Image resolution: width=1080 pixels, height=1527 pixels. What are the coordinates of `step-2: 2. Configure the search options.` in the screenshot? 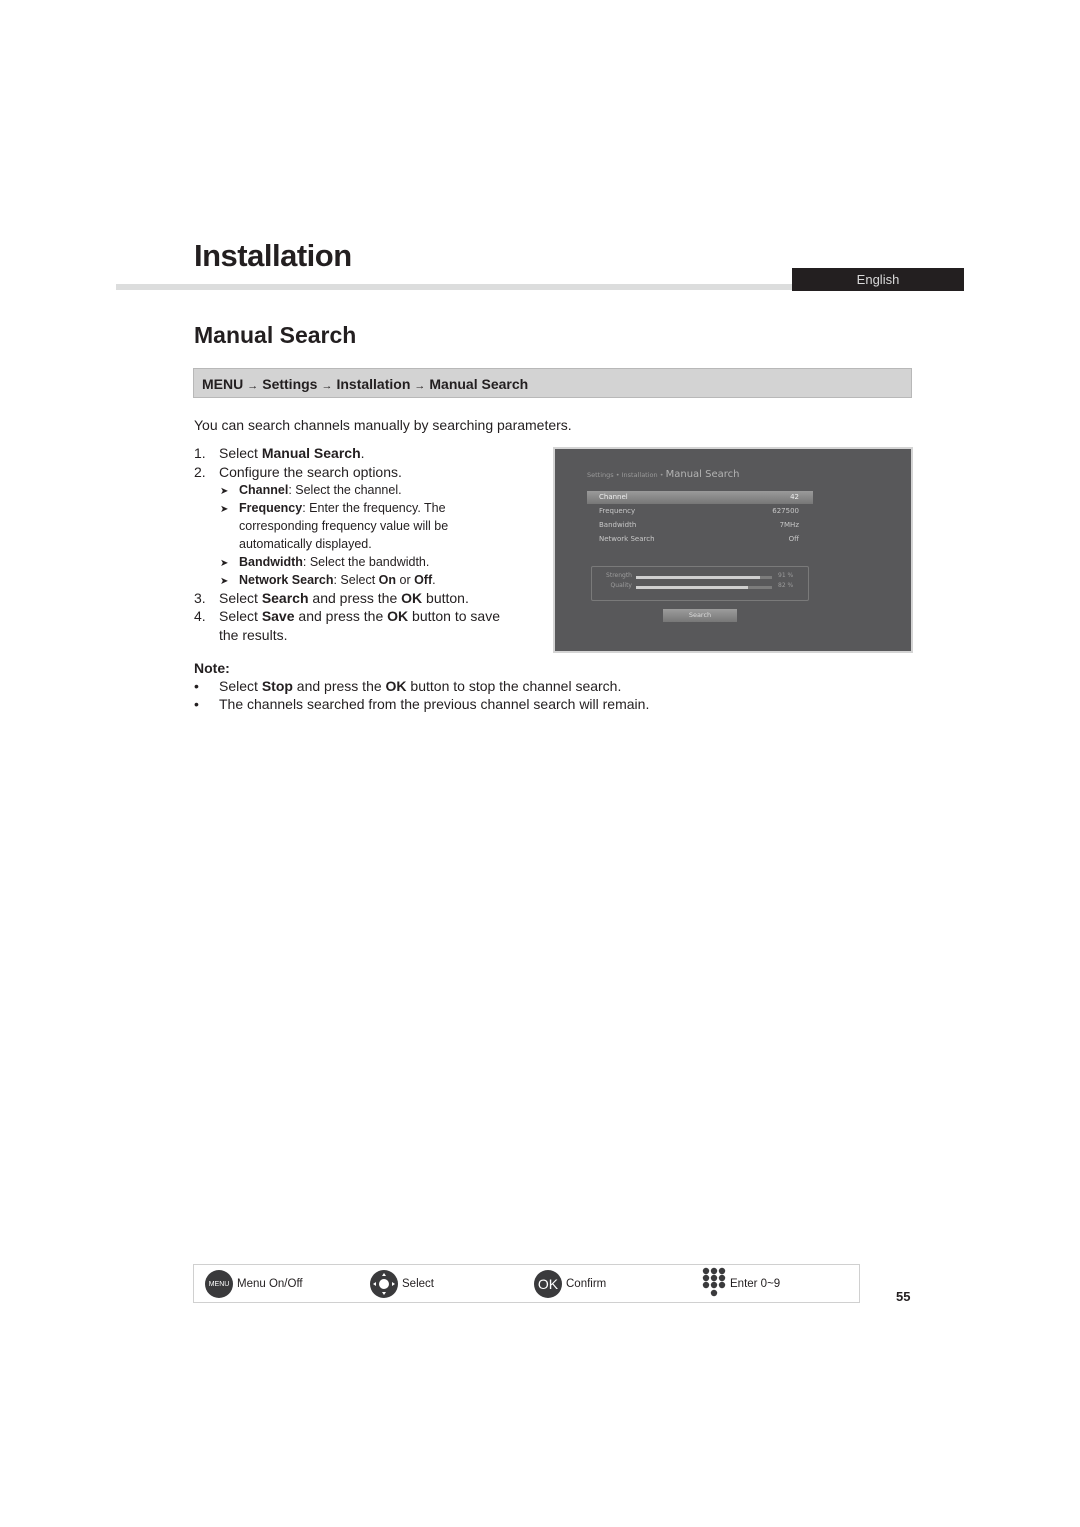 It's located at (298, 472).